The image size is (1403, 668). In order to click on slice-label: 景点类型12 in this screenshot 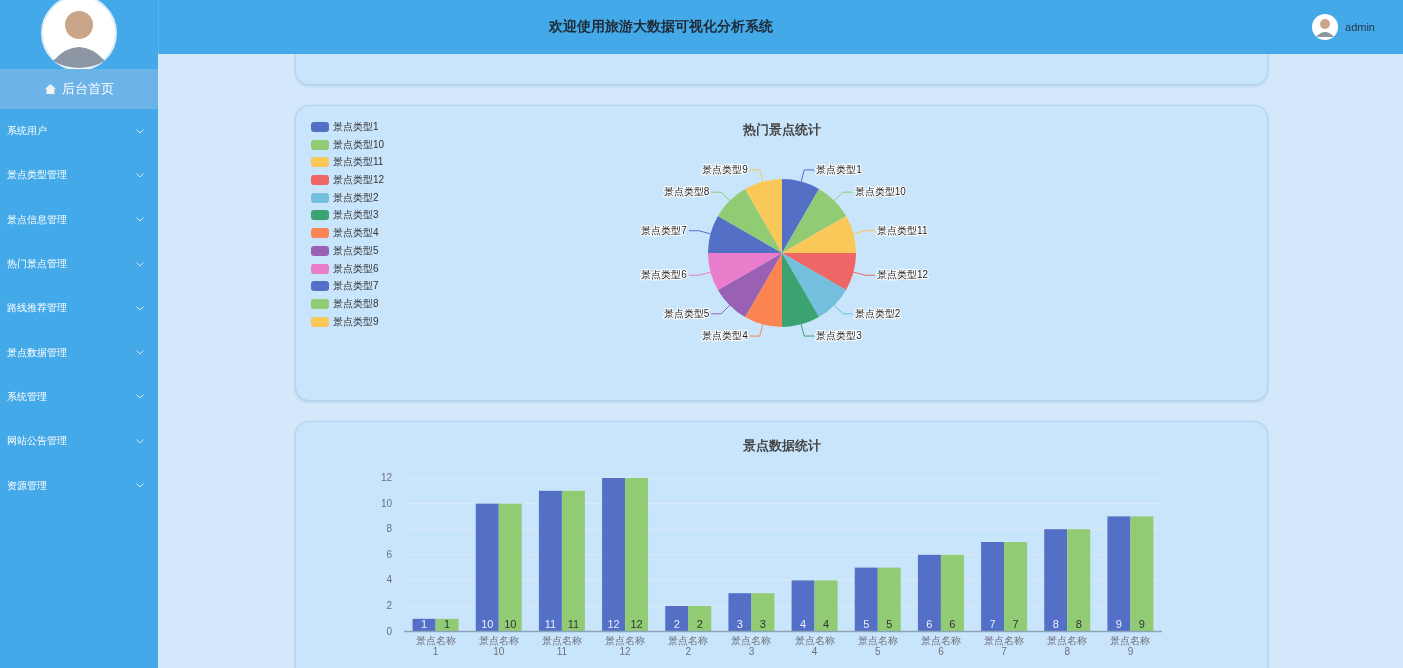, I will do `click(902, 275)`.